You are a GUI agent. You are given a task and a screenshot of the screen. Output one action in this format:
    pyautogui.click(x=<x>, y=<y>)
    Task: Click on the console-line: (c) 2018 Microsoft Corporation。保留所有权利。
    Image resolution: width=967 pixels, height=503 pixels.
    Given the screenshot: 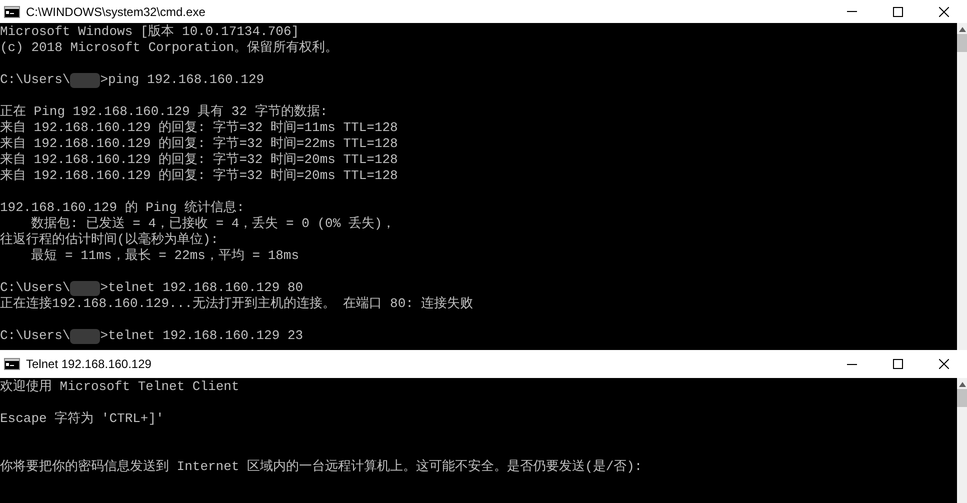 What is the action you would take?
    pyautogui.click(x=169, y=48)
    